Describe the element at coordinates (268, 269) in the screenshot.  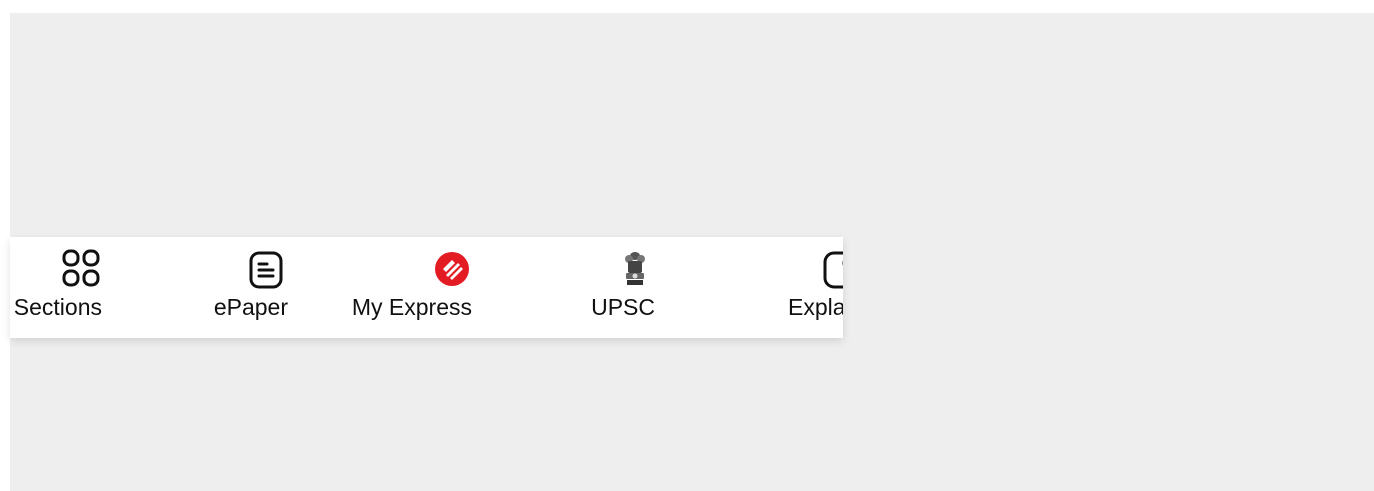
I see `epaper-icon` at that location.